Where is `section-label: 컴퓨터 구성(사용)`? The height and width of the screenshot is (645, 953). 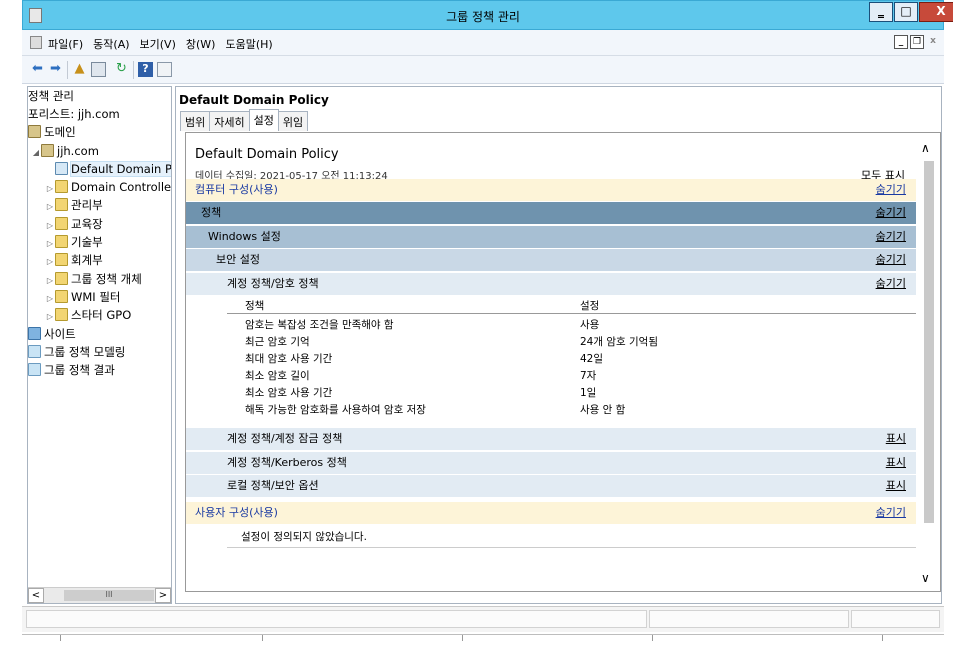
section-label: 컴퓨터 구성(사용) is located at coordinates (236, 189).